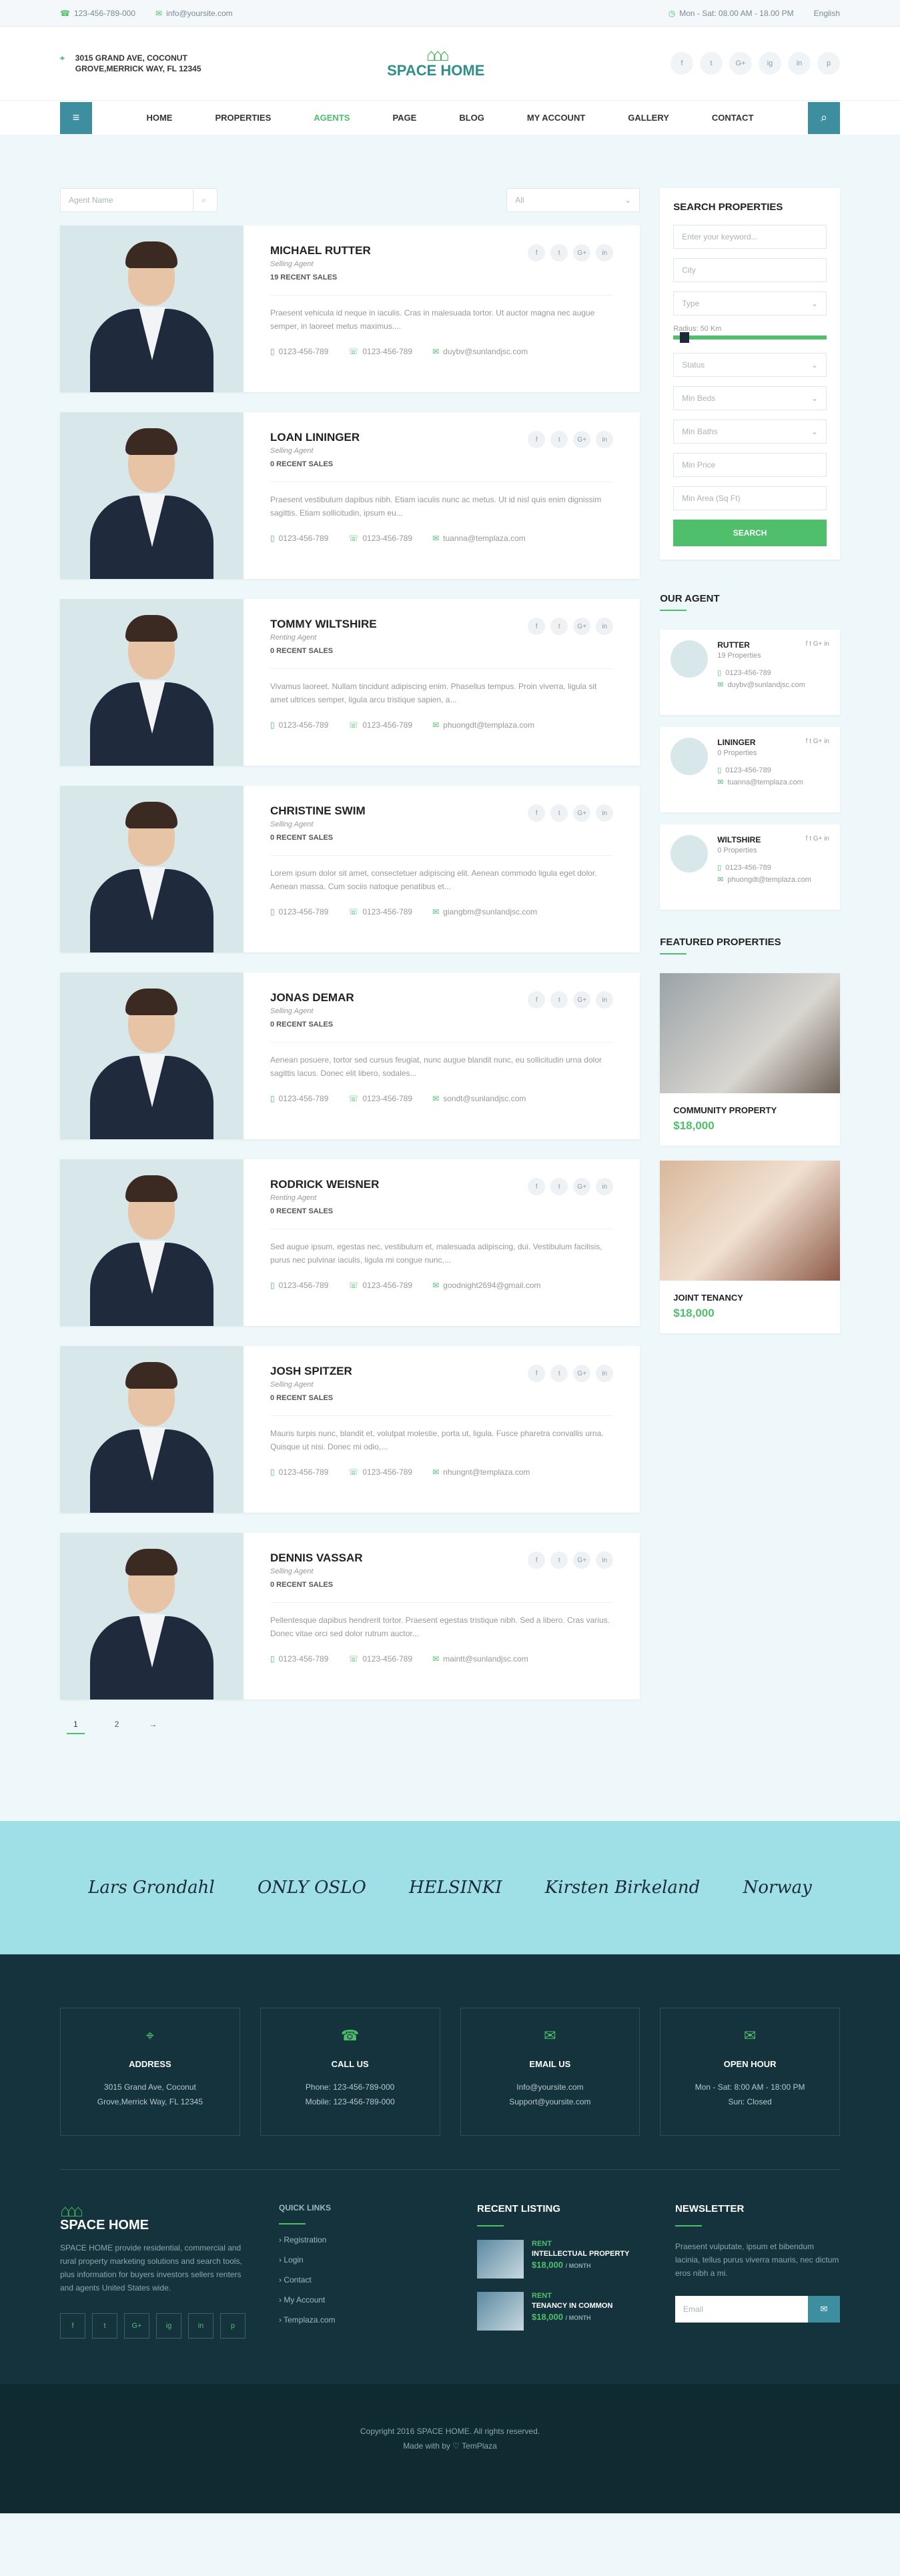 The height and width of the screenshot is (2576, 900). What do you see at coordinates (361, 2300) in the screenshot?
I see `quick-link: › My Account` at bounding box center [361, 2300].